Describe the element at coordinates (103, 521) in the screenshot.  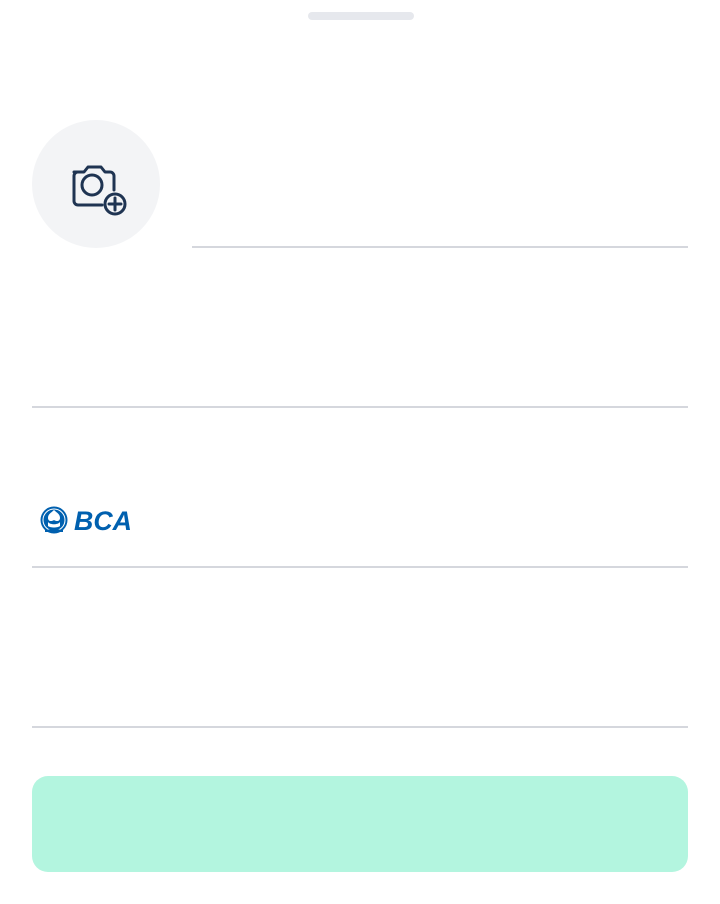
I see `svg-text: BCA` at that location.